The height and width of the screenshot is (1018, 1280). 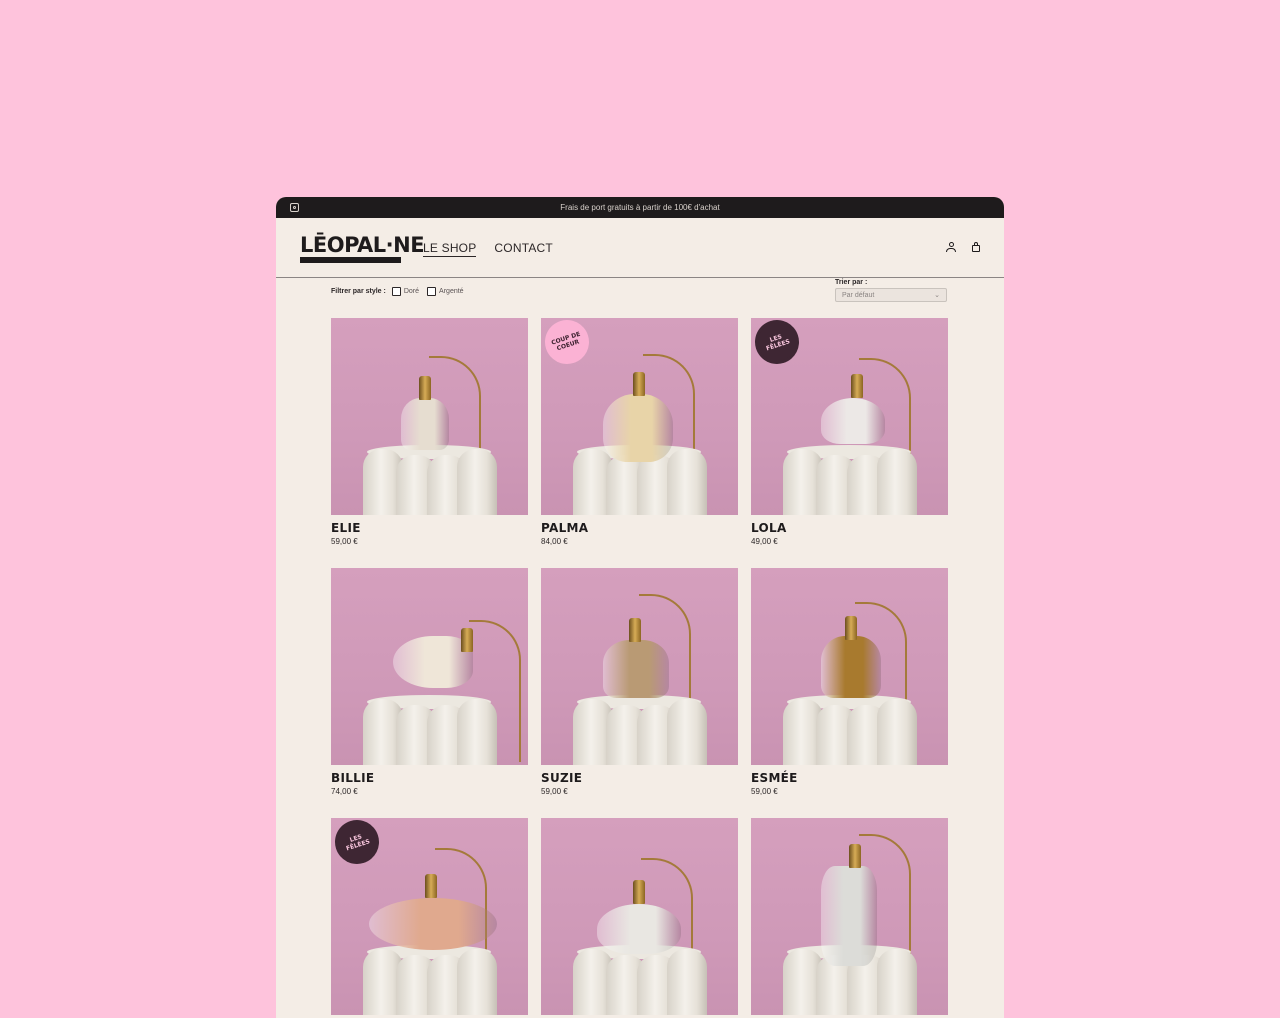 I want to click on sort-label: Trier par :, so click(x=851, y=282).